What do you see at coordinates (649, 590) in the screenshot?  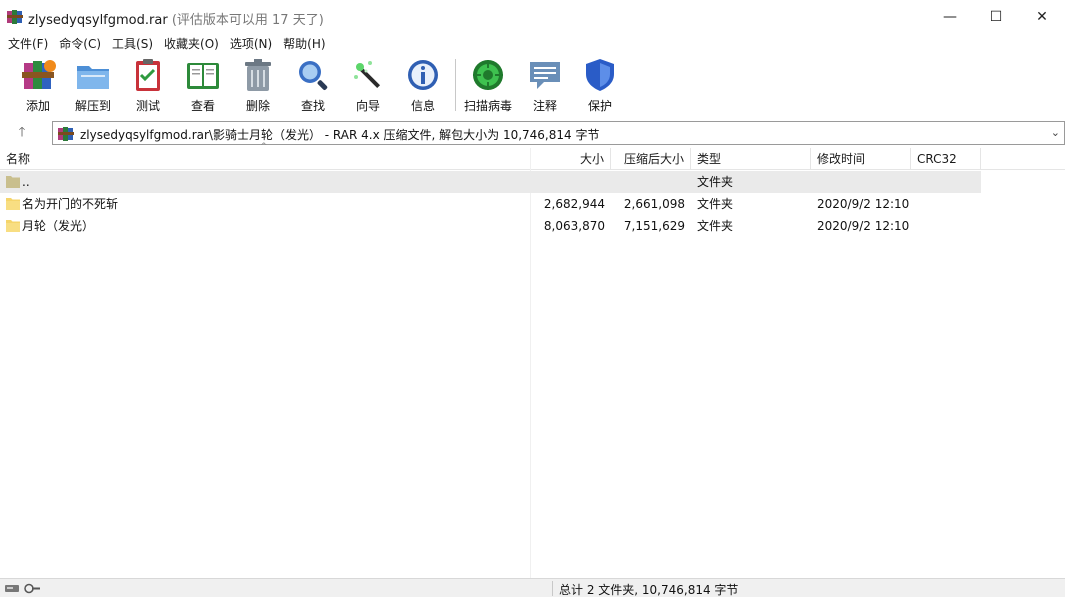 I see `status-summary: 总计 2 文件夹, 10,746,814 字节` at bounding box center [649, 590].